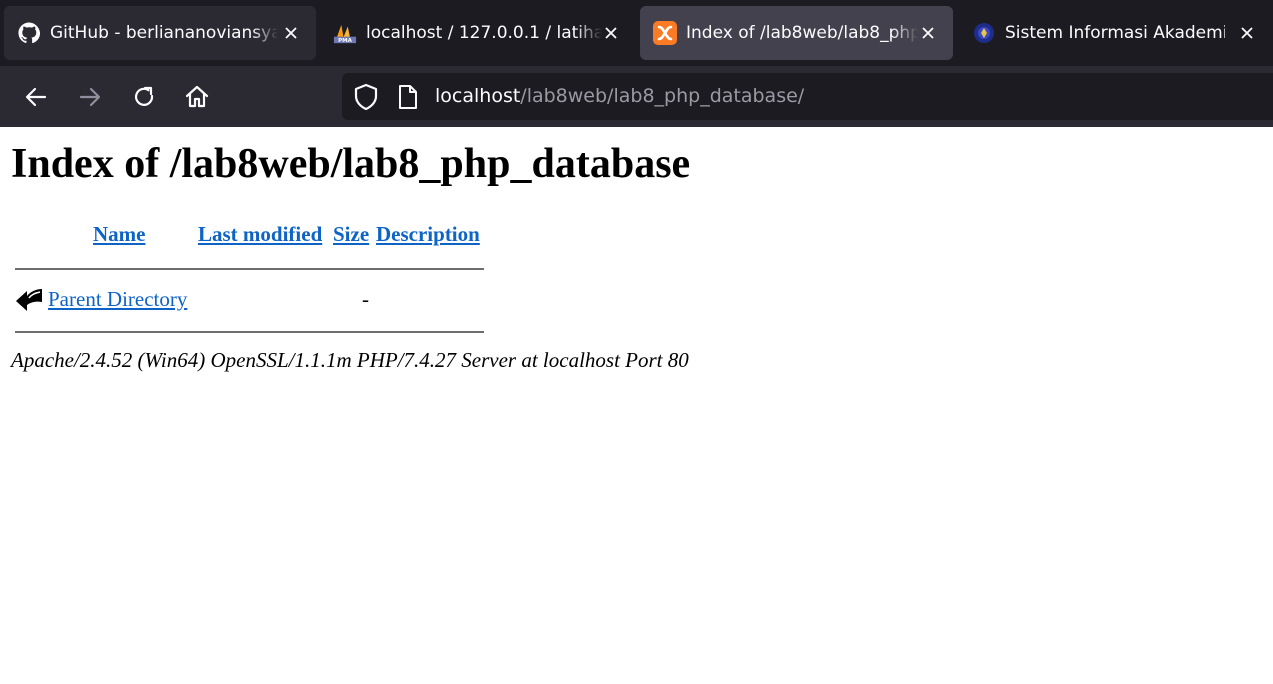  Describe the element at coordinates (984, 33) in the screenshot. I see `university-icon` at that location.